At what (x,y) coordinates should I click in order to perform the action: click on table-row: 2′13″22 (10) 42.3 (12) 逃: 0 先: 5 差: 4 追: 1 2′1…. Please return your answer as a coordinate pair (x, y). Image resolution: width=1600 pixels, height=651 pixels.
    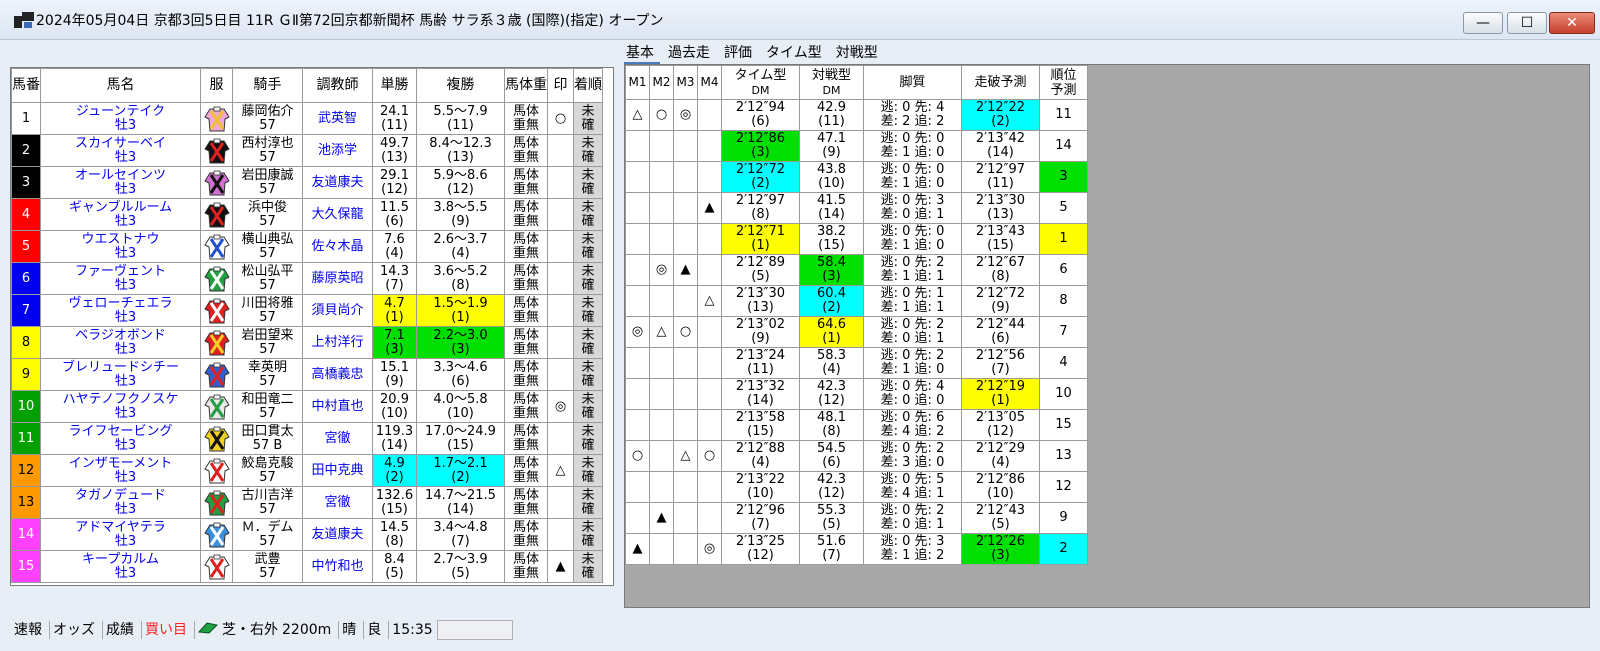
    Looking at the image, I should click on (856, 487).